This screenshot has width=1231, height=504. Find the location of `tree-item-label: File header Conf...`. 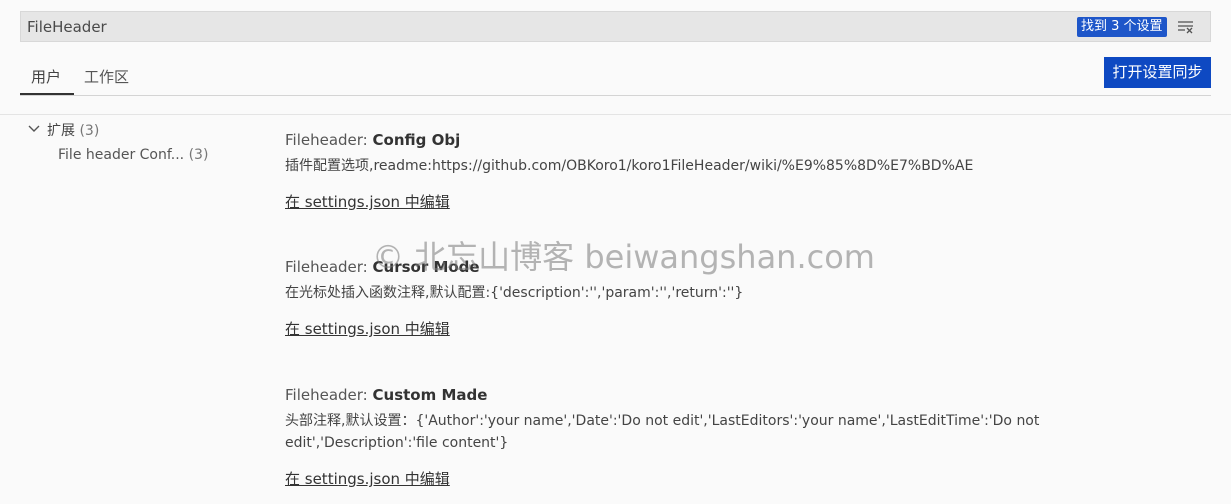

tree-item-label: File header Conf... is located at coordinates (121, 155).